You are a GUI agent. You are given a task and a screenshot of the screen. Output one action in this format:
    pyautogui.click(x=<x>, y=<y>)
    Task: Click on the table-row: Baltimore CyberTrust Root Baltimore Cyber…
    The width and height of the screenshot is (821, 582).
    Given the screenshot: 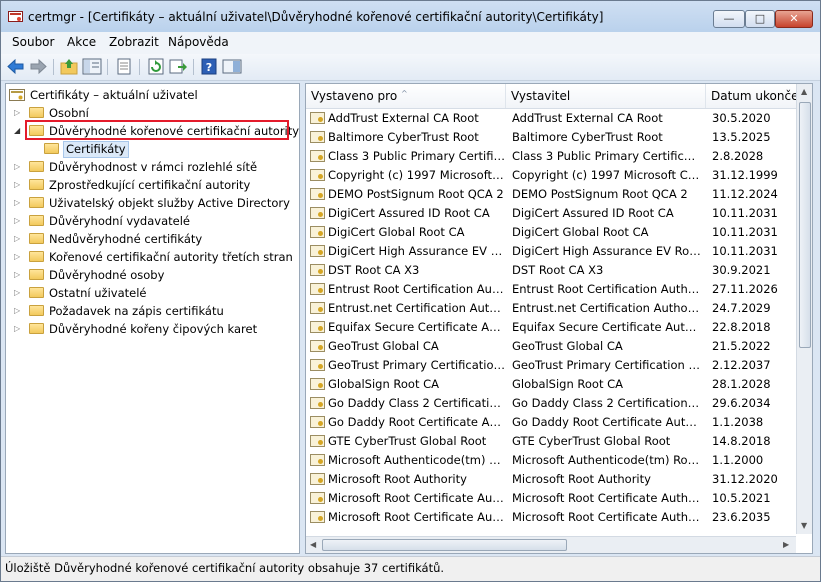 What is the action you would take?
    pyautogui.click(x=551, y=137)
    